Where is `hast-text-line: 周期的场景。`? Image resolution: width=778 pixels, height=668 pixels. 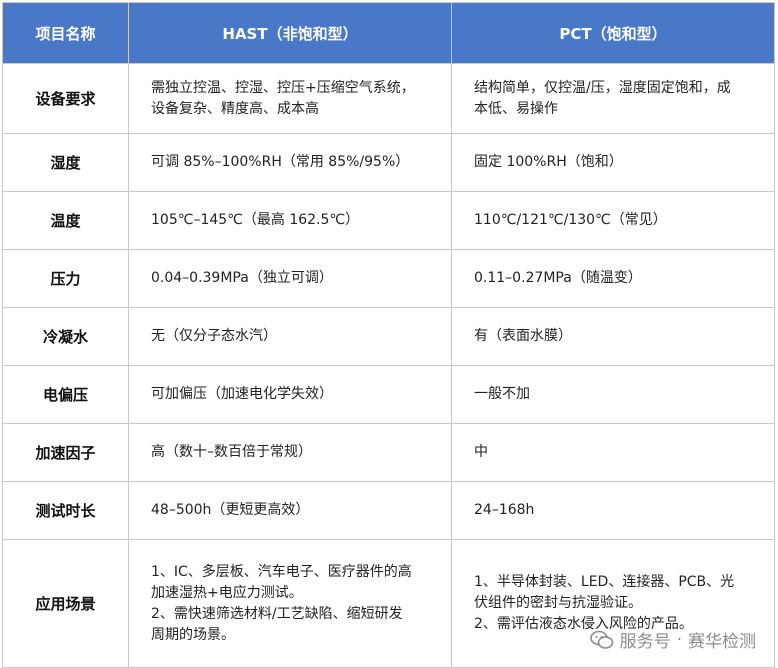
hast-text-line: 周期的场景。 is located at coordinates (193, 634).